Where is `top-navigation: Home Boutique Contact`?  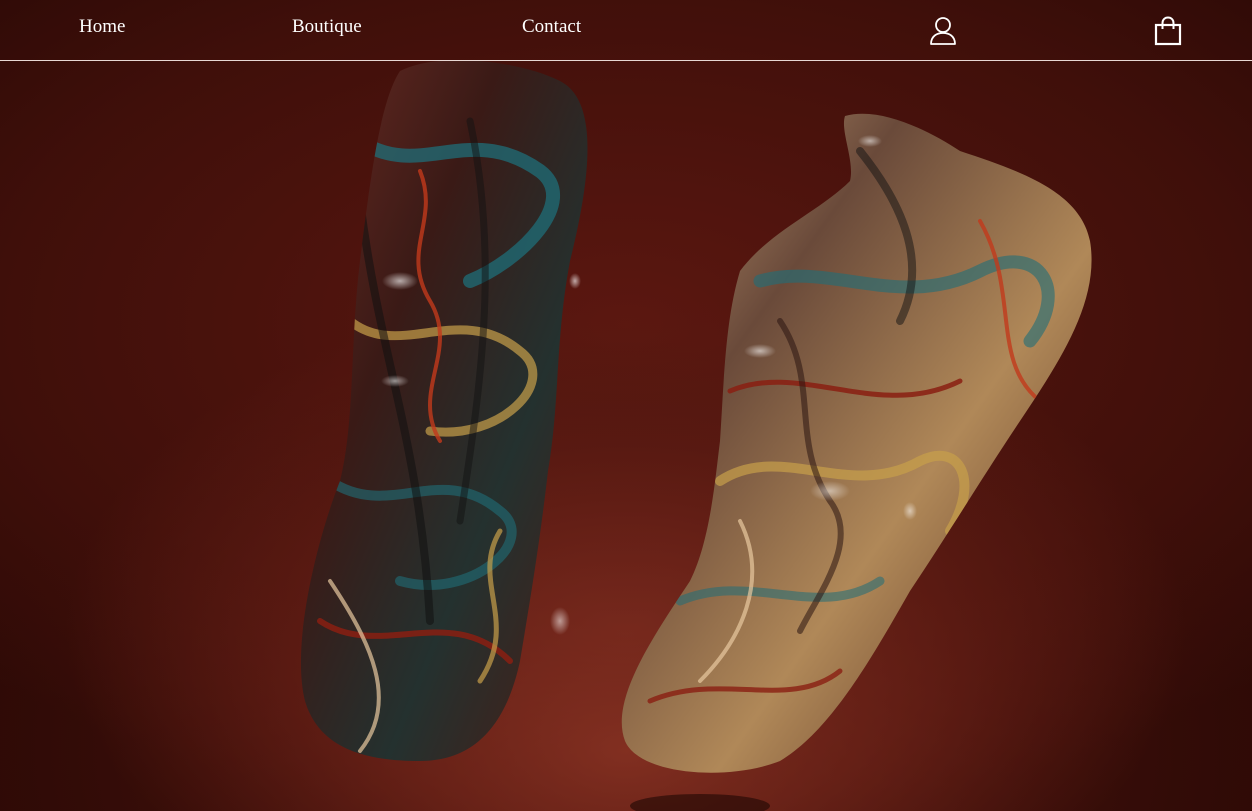 top-navigation: Home Boutique Contact is located at coordinates (626, 30).